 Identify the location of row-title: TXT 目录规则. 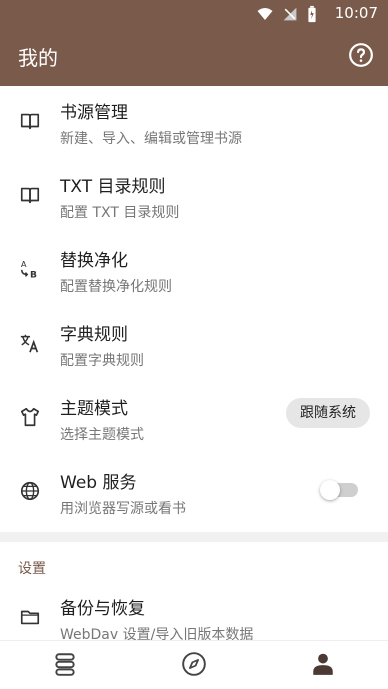
(113, 187).